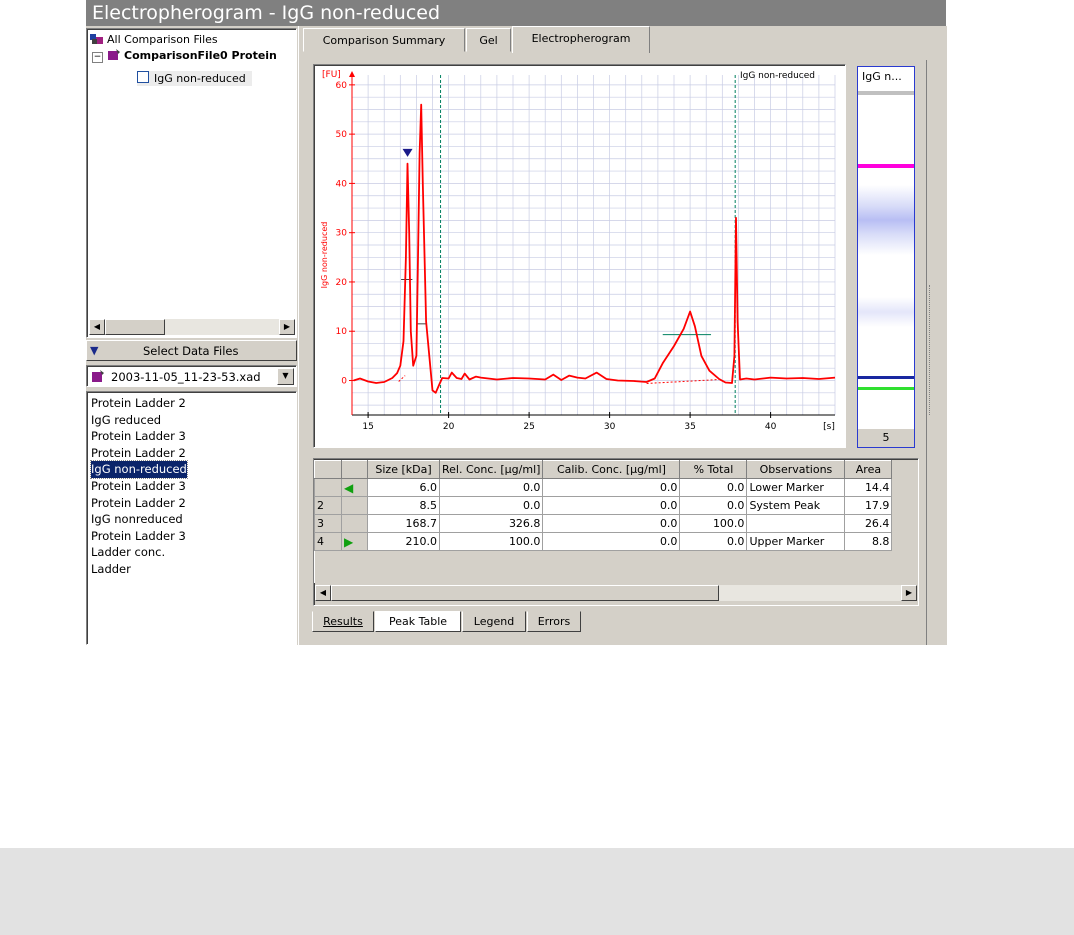 This screenshot has height=935, width=1074. Describe the element at coordinates (143, 77) in the screenshot. I see `sample-checkbox-icon` at that location.